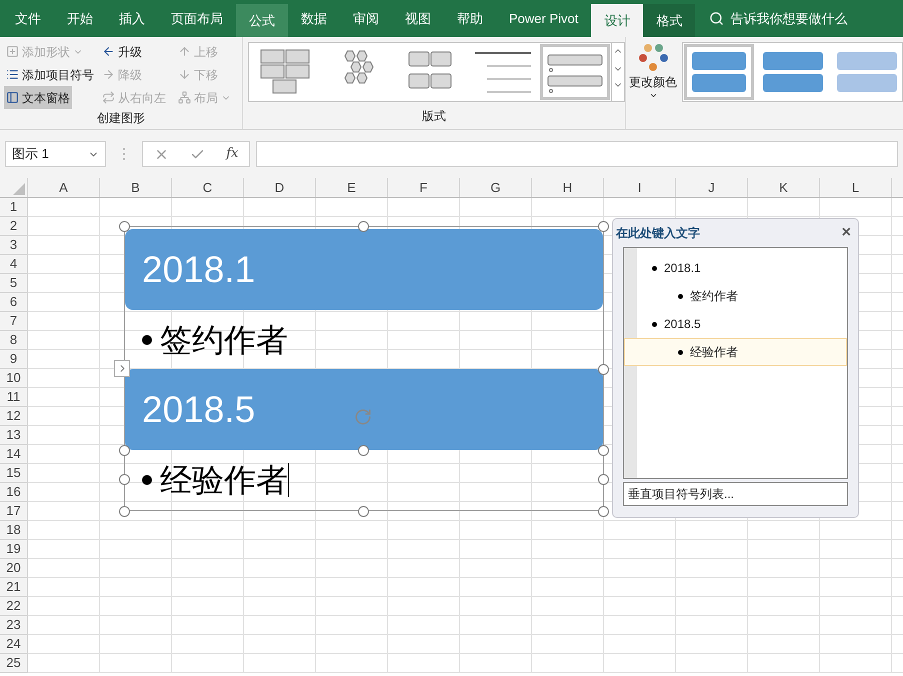  What do you see at coordinates (28, 18) in the screenshot?
I see `ribbon-tab: 文件` at bounding box center [28, 18].